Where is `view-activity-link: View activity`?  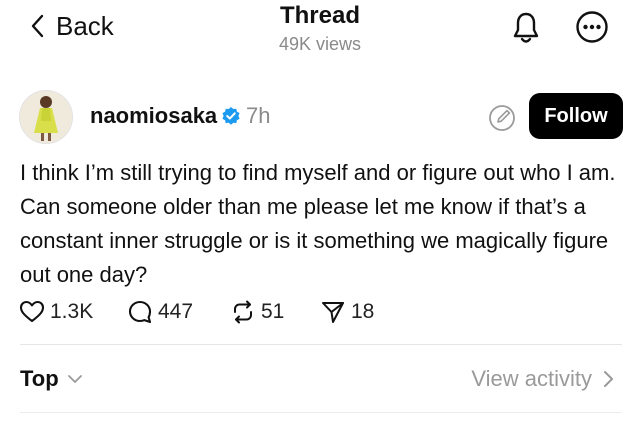 view-activity-link: View activity is located at coordinates (542, 379).